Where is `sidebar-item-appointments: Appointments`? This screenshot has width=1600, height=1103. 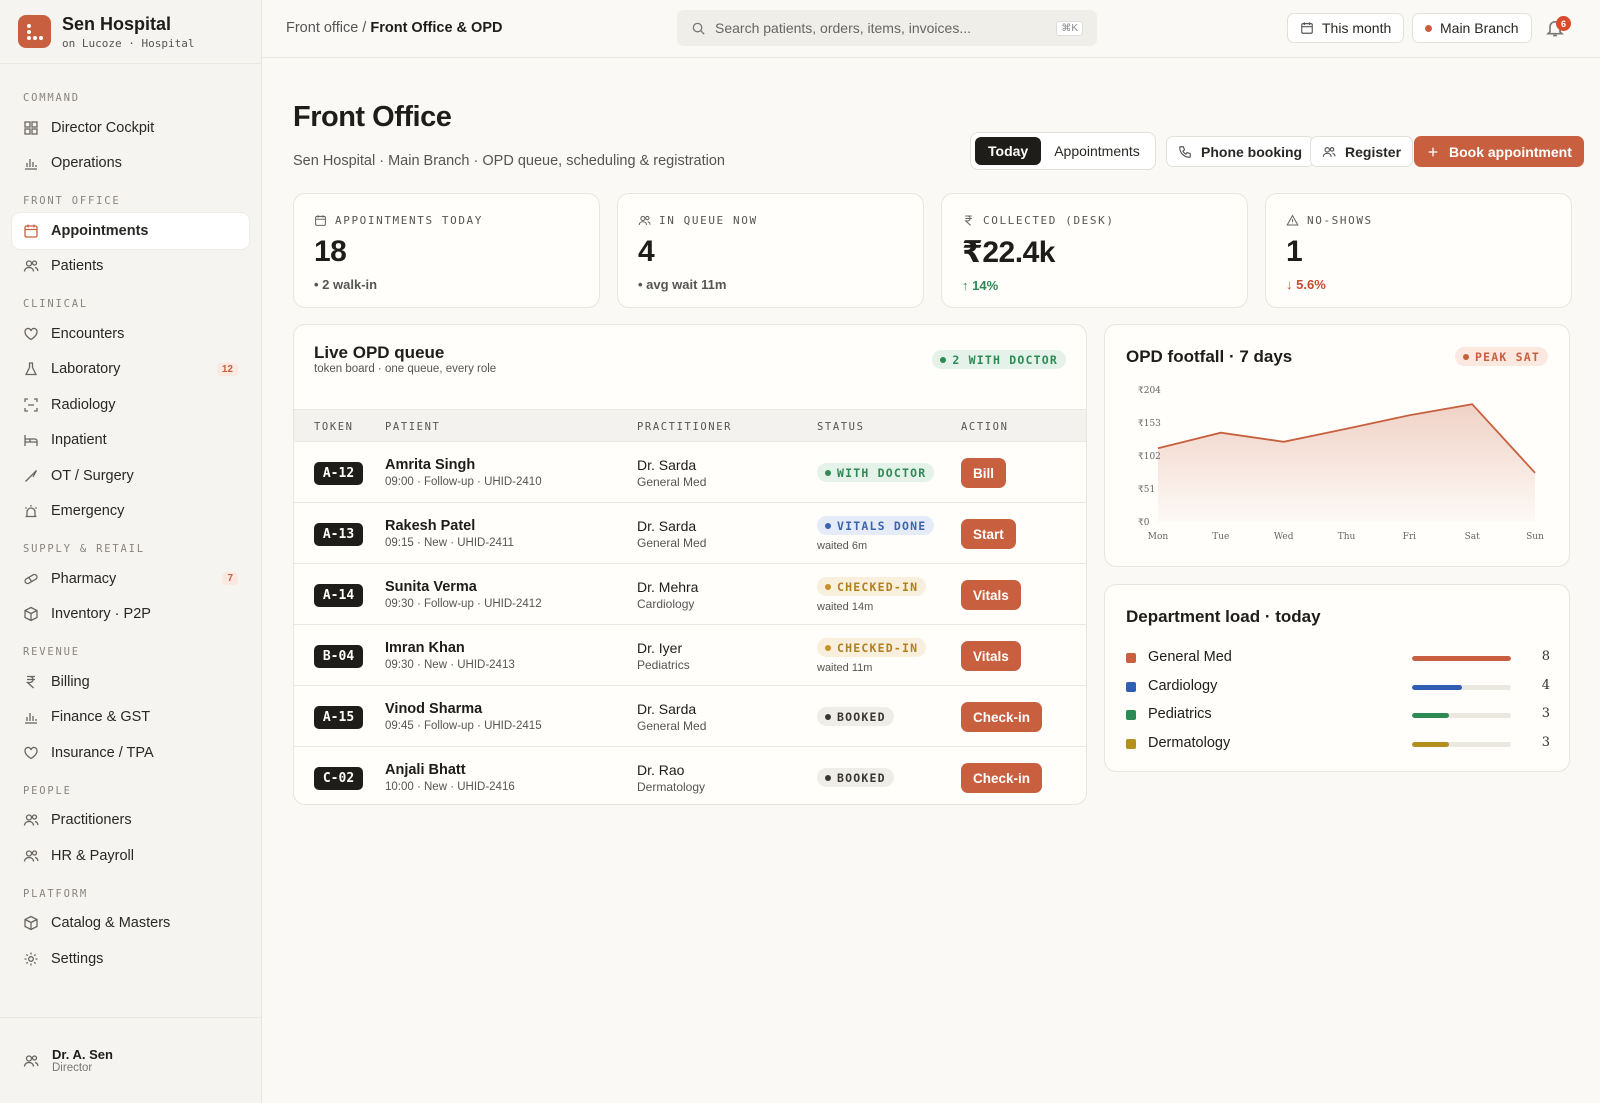 sidebar-item-appointments: Appointments is located at coordinates (130, 231).